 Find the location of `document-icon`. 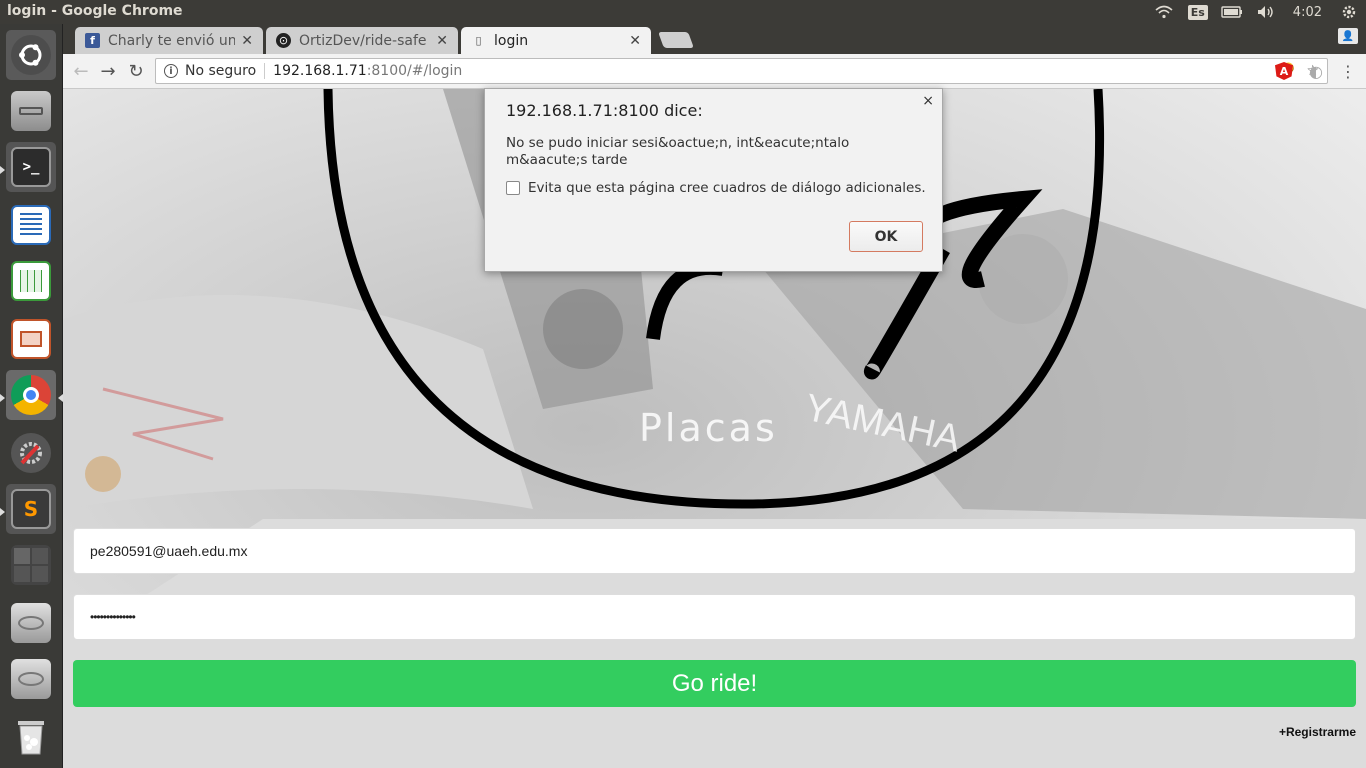

document-icon is located at coordinates (31, 225).